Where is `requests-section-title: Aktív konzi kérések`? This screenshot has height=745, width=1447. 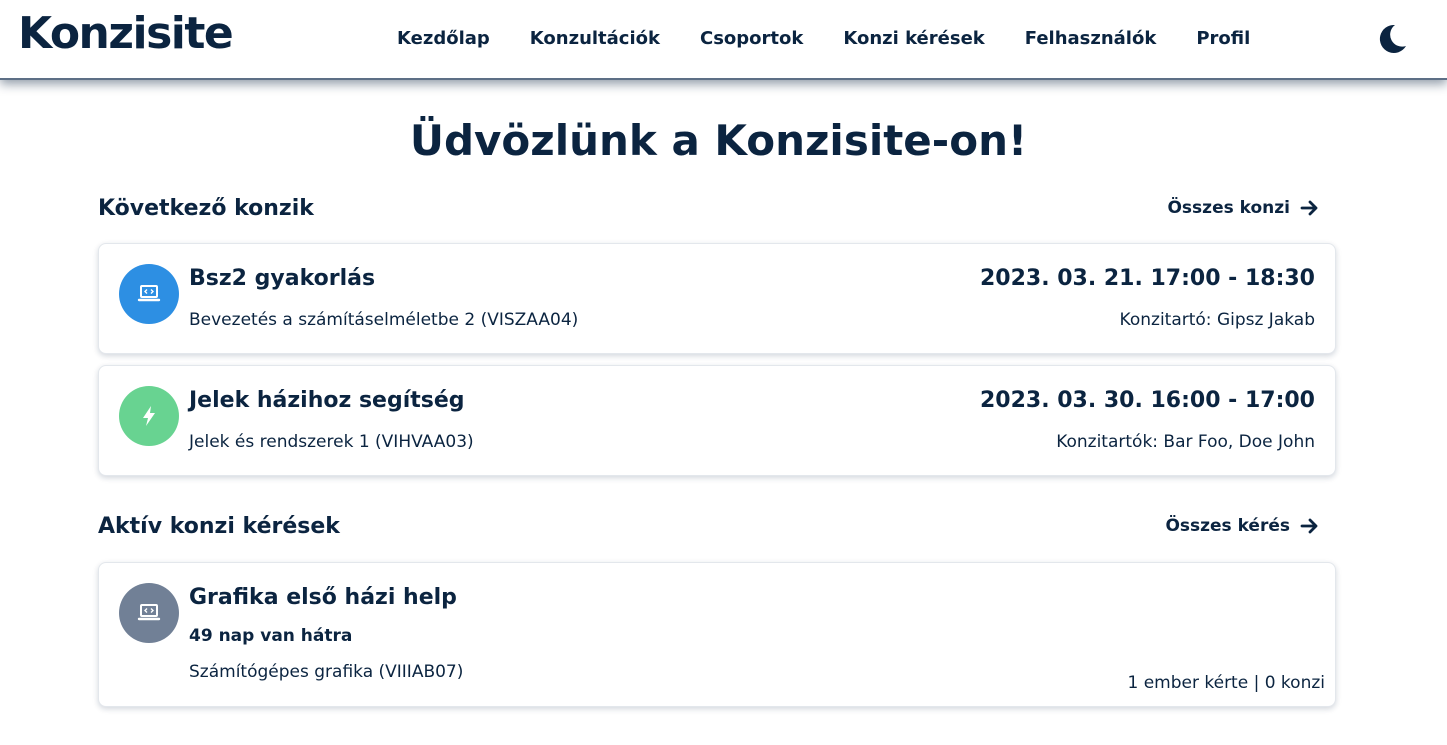
requests-section-title: Aktív konzi kérések is located at coordinates (219, 526).